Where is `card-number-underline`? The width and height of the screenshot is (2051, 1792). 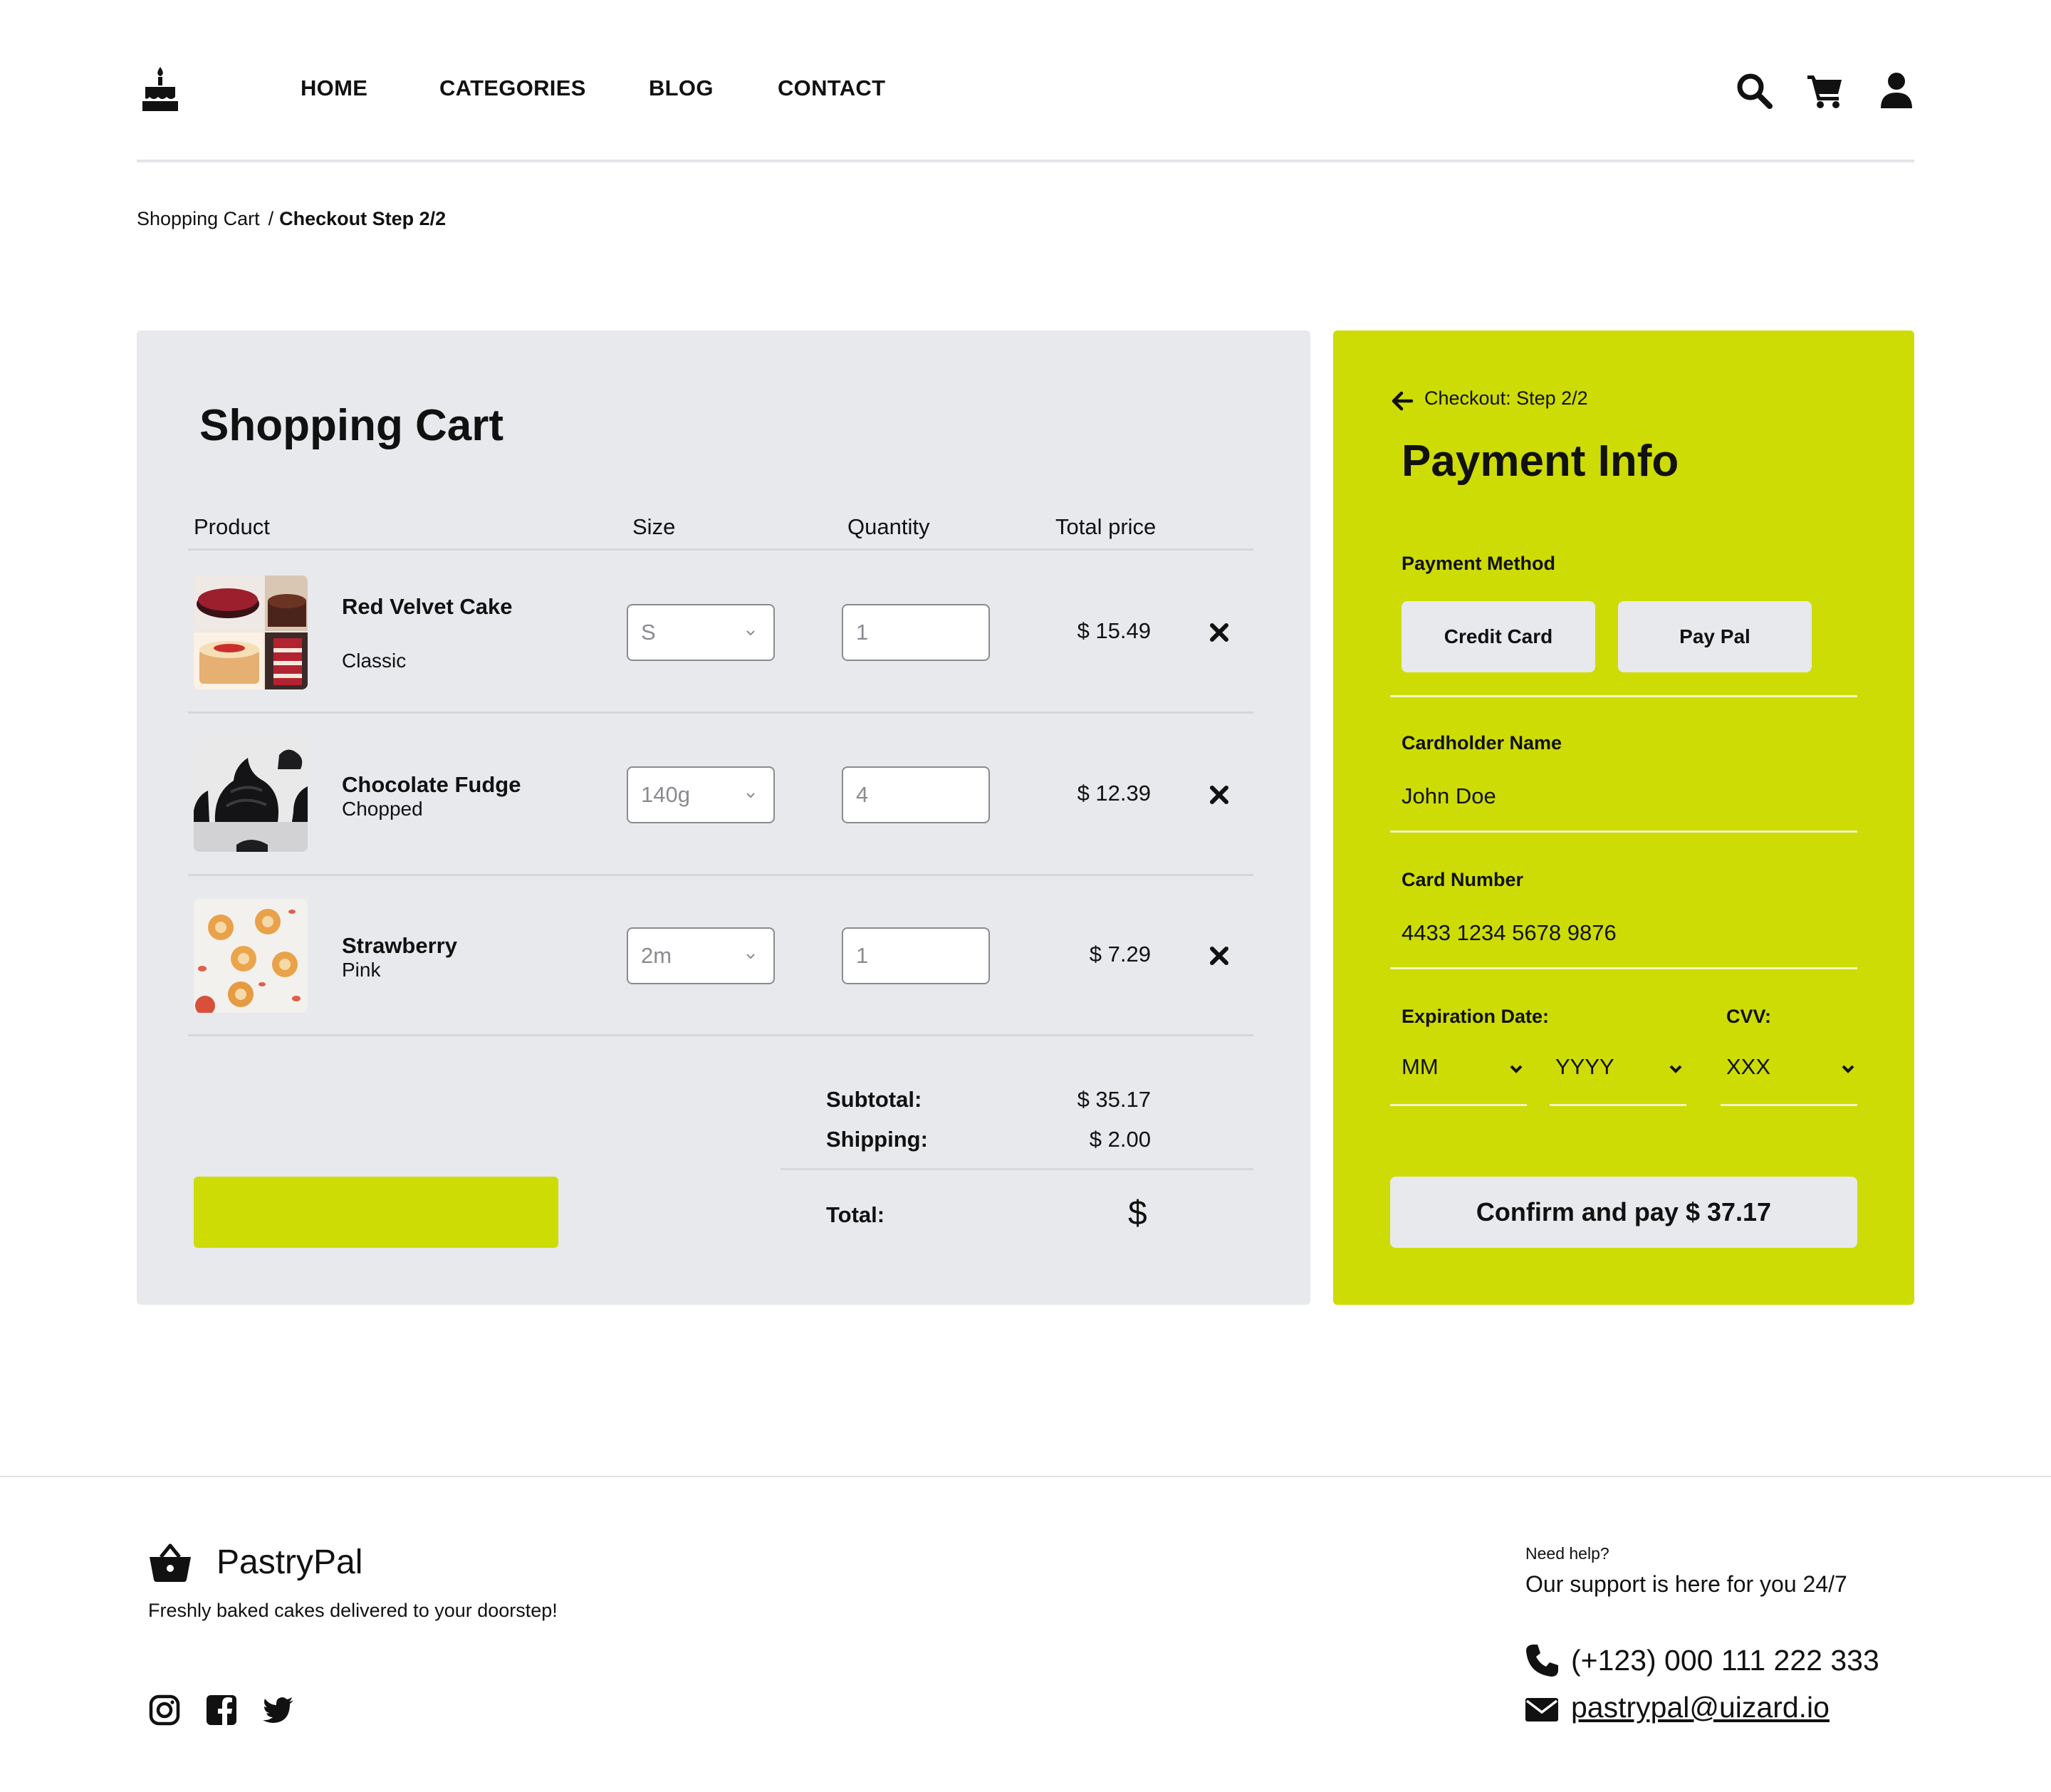 card-number-underline is located at coordinates (1623, 968).